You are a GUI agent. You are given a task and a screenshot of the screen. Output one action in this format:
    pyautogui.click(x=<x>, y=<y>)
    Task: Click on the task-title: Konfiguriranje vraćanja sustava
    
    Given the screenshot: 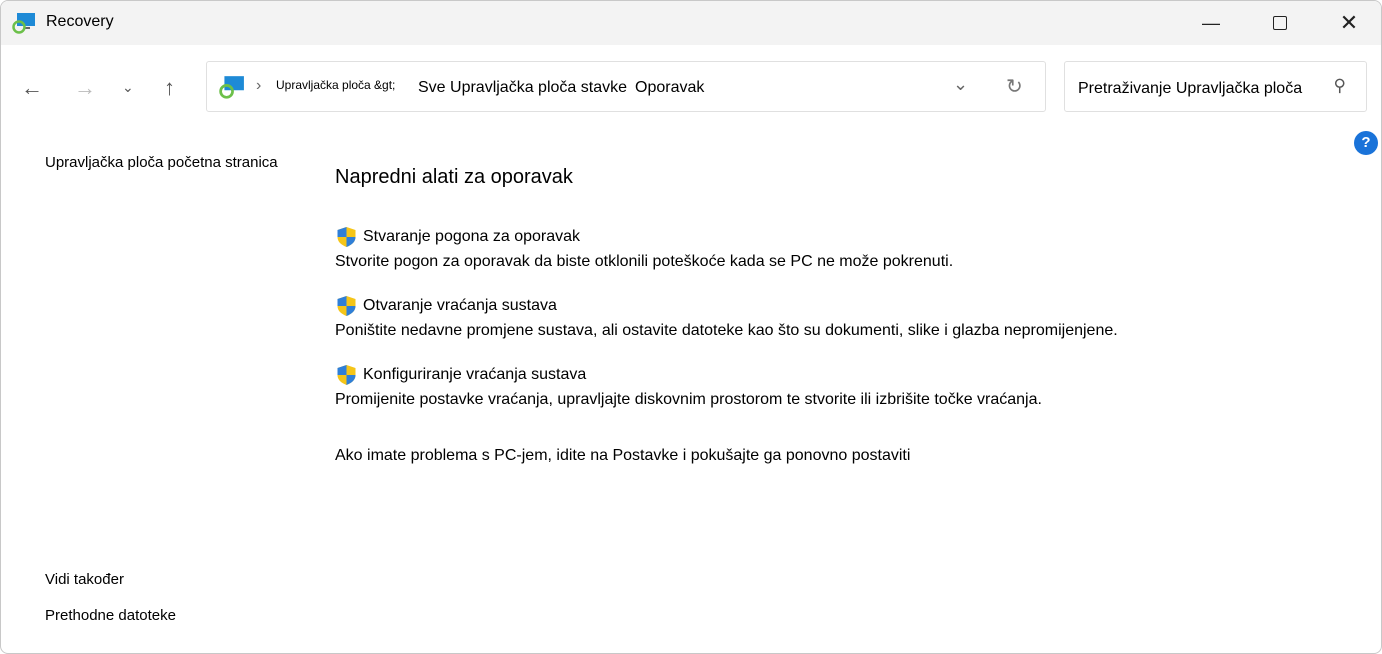 What is the action you would take?
    pyautogui.click(x=474, y=375)
    